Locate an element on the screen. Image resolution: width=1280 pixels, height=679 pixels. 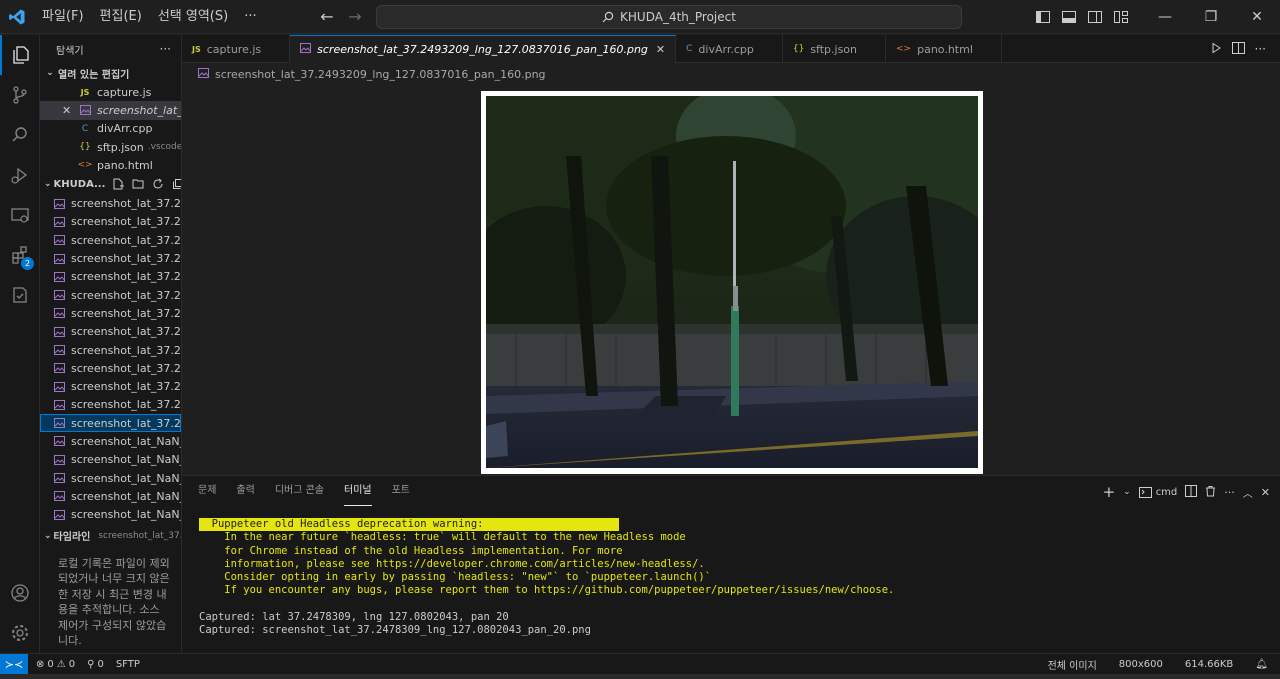
toggle-primary-sidebar-icon is located at coordinates (1043, 17).